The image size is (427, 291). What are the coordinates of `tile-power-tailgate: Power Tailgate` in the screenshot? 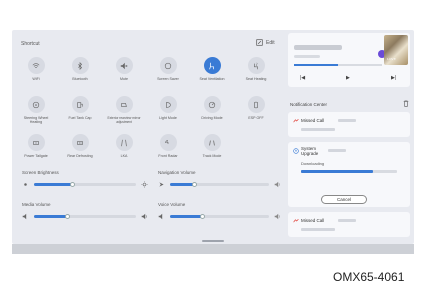 It's located at (36, 146).